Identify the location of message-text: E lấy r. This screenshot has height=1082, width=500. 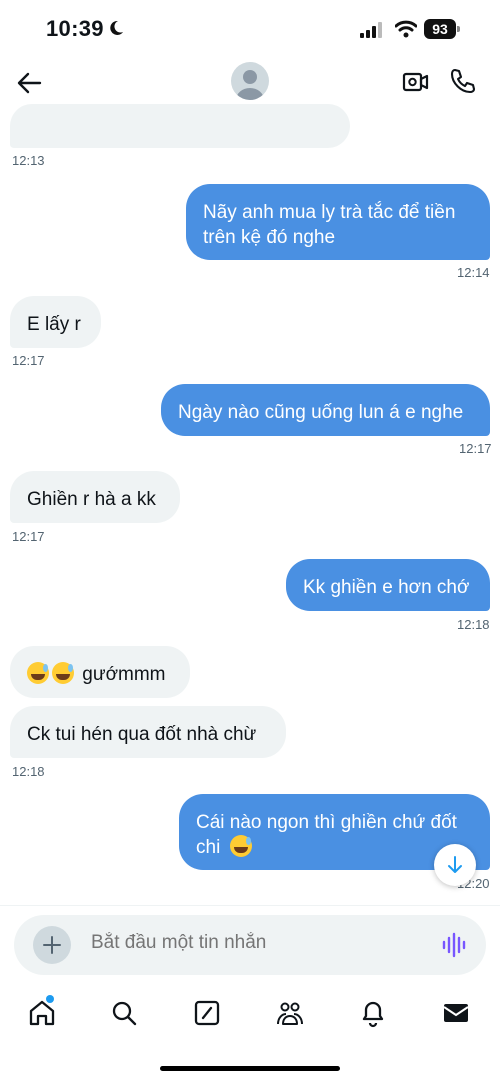
(54, 324).